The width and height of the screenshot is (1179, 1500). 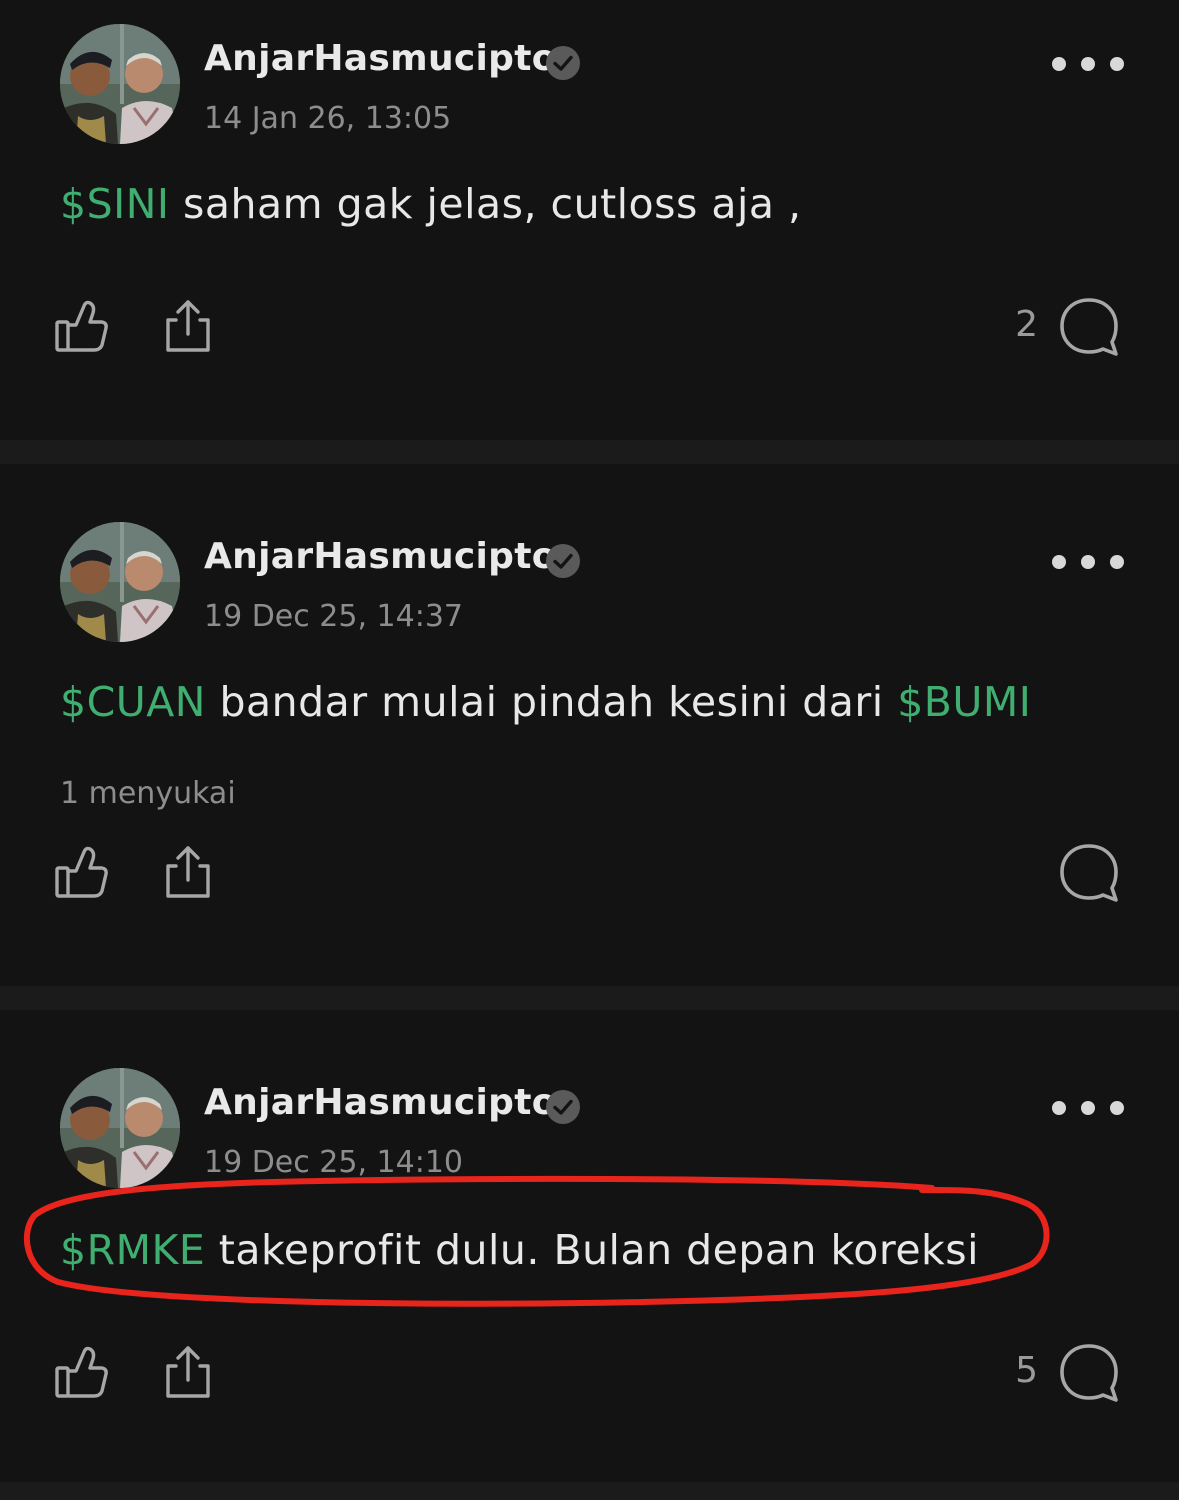 I want to click on timestamp: 19 Dec 25, 14:10, so click(x=333, y=1162).